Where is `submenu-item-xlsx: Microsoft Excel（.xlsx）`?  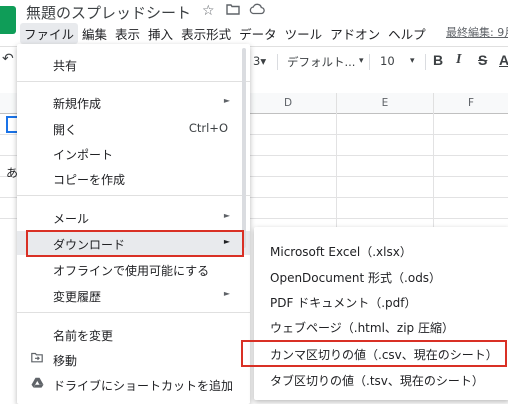
submenu-item-xlsx: Microsoft Excel（.xlsx） is located at coordinates (381, 249).